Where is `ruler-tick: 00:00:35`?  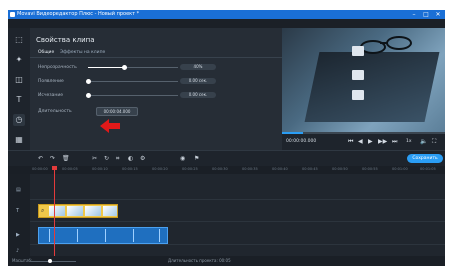
ruler-tick: 00:00:35 is located at coordinates (250, 169).